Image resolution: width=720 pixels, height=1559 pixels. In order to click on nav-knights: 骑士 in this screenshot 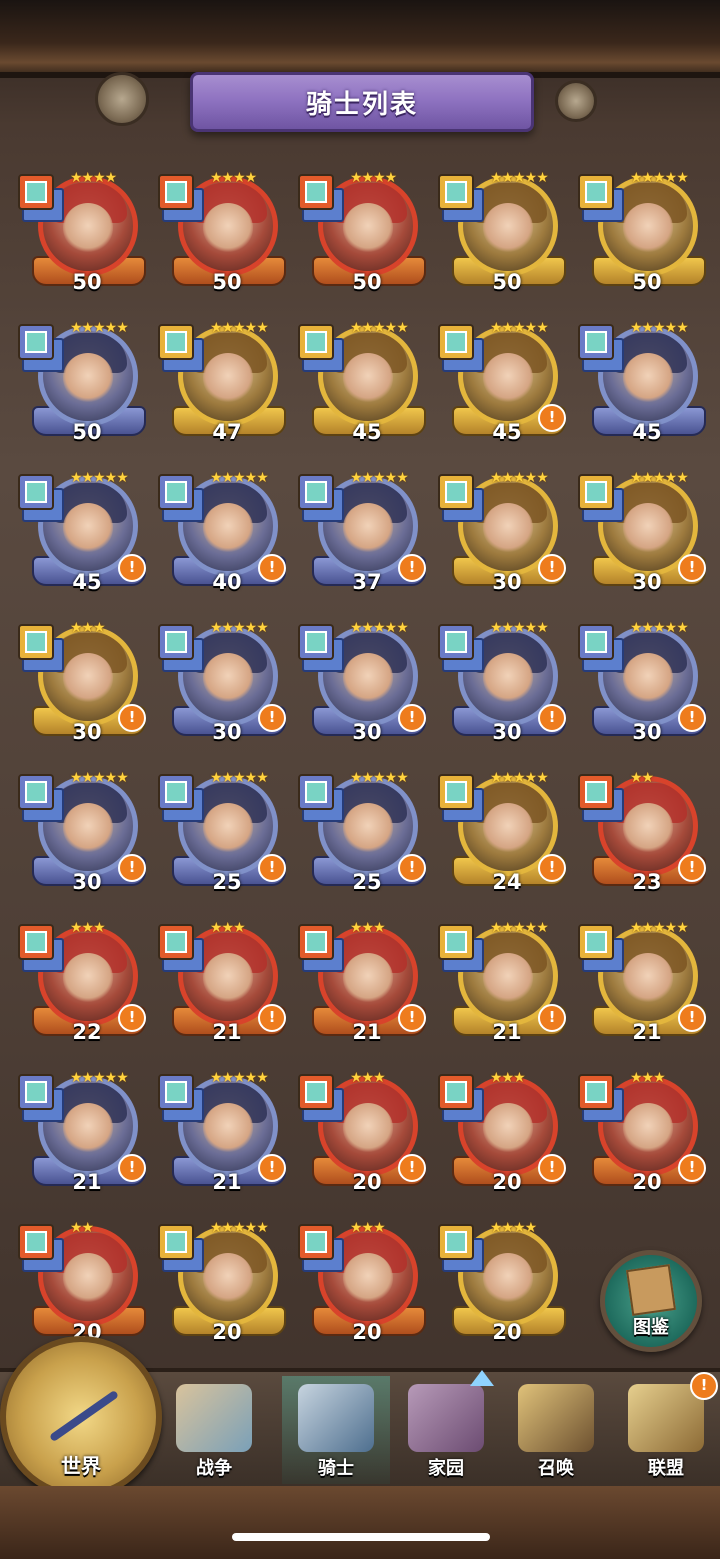, I will do `click(336, 1430)`.